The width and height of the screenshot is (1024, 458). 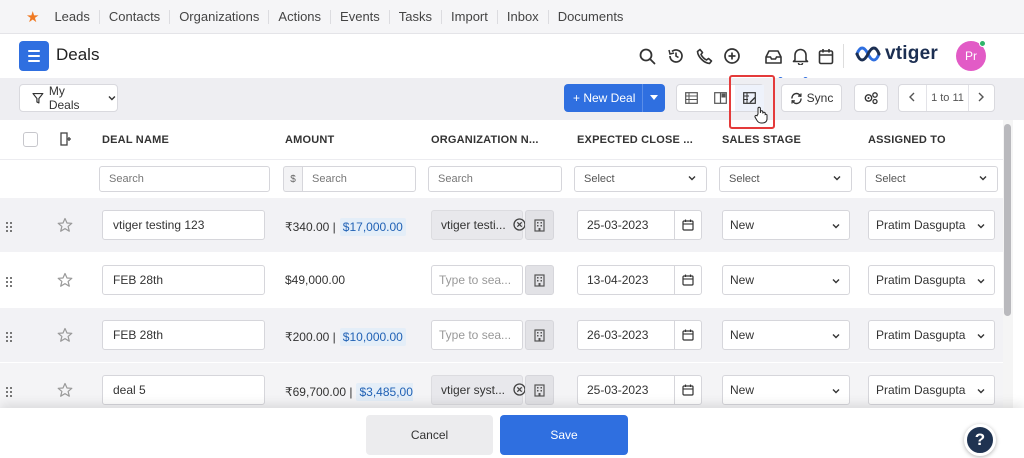 I want to click on vtiger-logo: vtiger, so click(x=896, y=54).